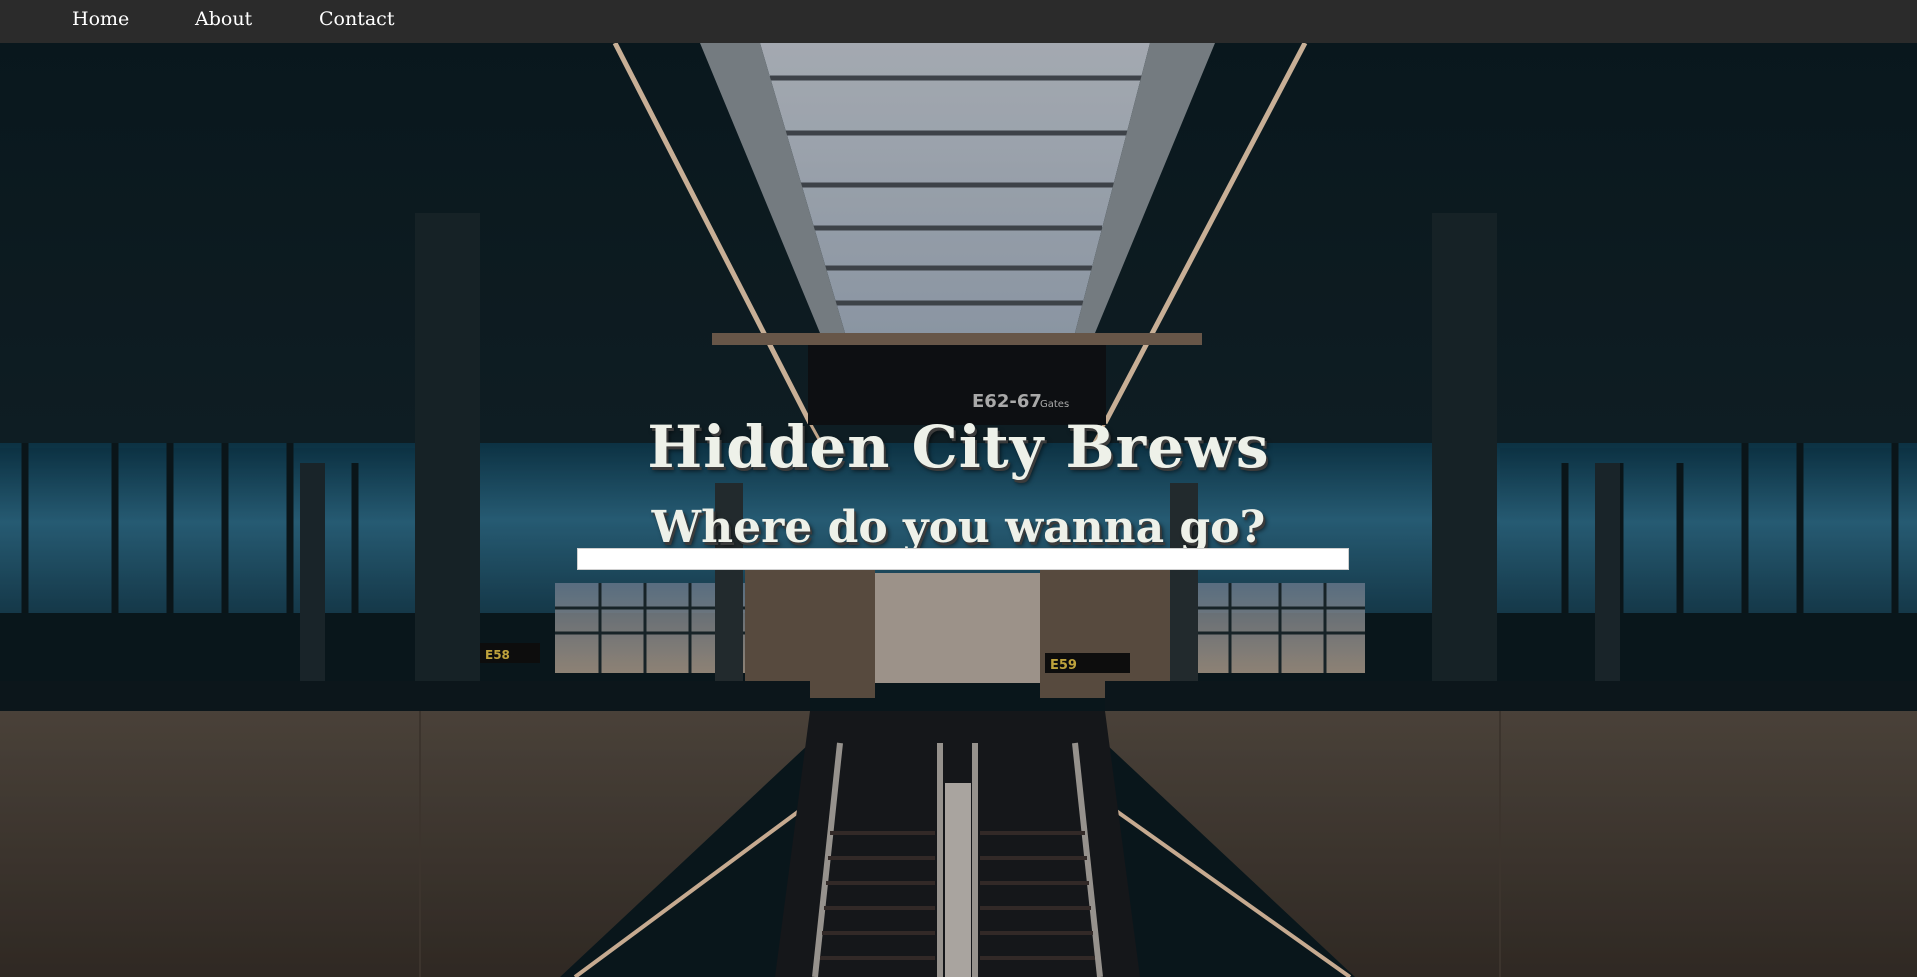 This screenshot has height=977, width=1917. I want to click on search-input, so click(963, 559).